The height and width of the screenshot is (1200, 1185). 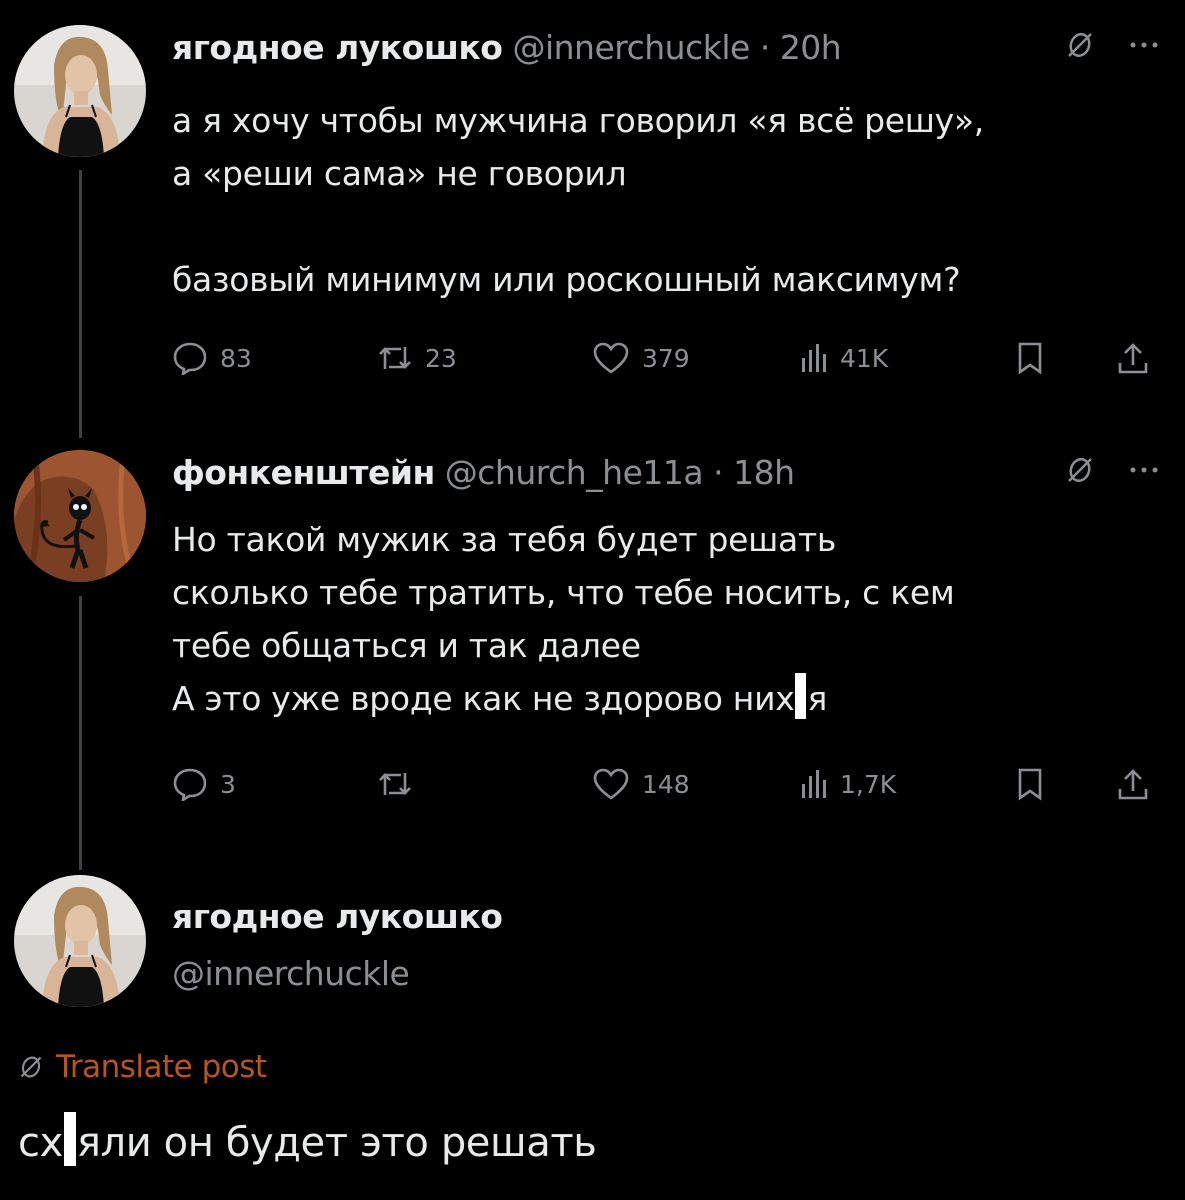 I want to click on views-count: 41K, so click(x=864, y=358).